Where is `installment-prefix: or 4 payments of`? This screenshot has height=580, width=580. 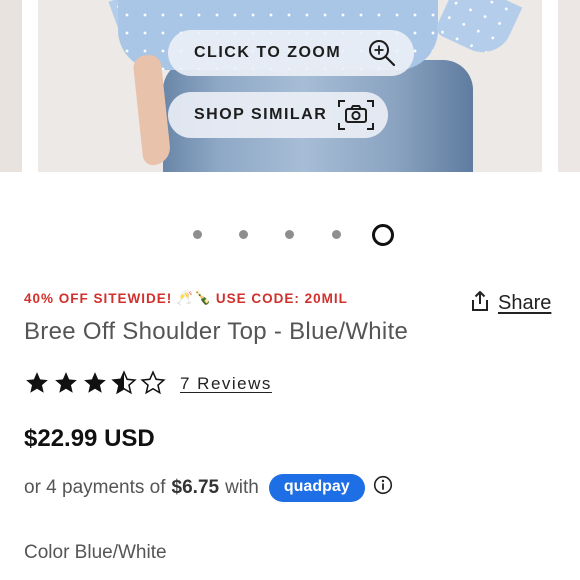
installment-prefix: or 4 payments of is located at coordinates (95, 487).